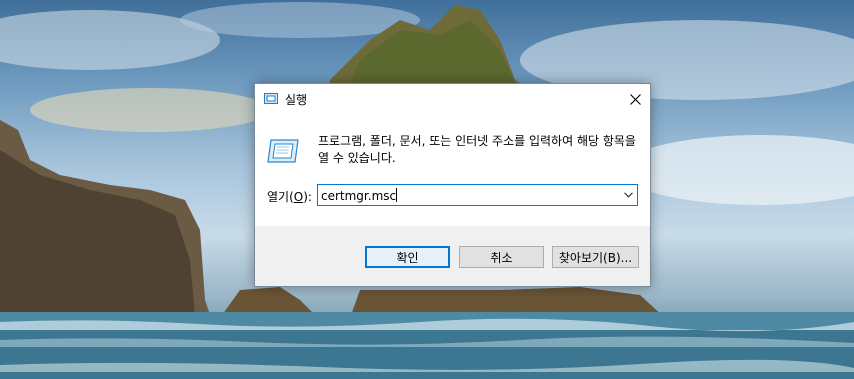 The height and width of the screenshot is (379, 854). I want to click on open-input: certmgr.msc, so click(477, 195).